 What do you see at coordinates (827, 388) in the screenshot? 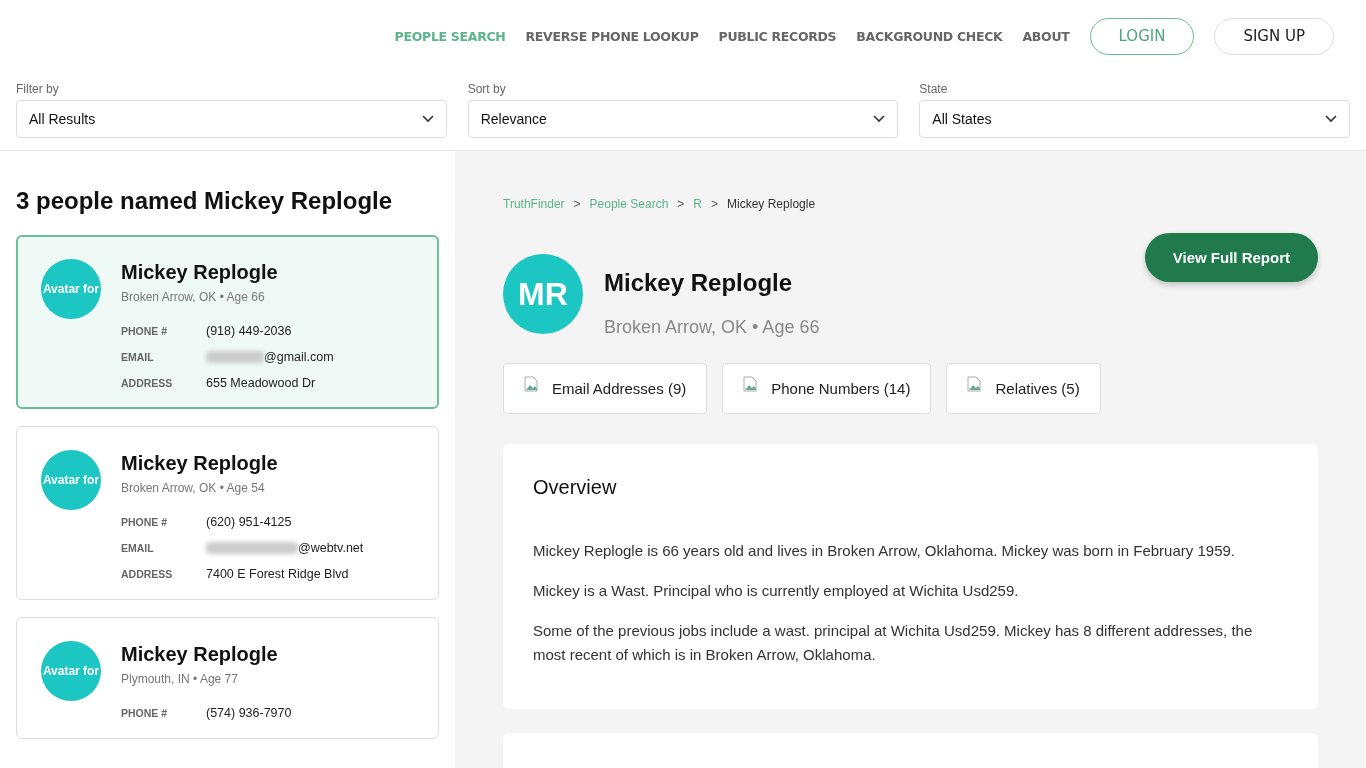
I see `category-chip: Phone Numbers (14)` at bounding box center [827, 388].